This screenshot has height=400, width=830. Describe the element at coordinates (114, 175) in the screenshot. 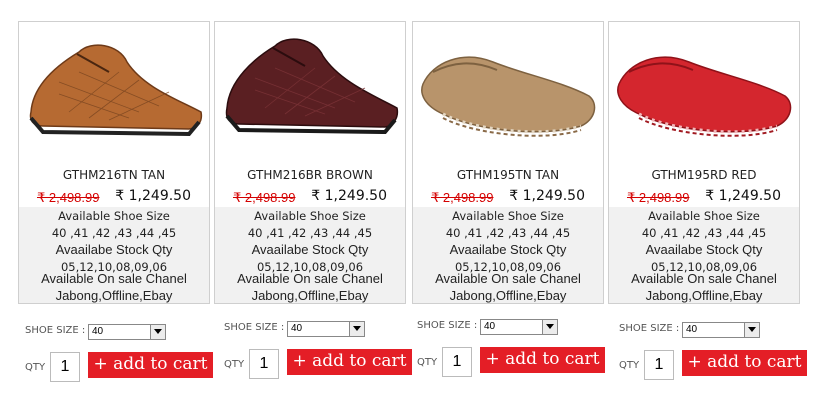

I see `product-name: GTHM216TN TAN` at that location.